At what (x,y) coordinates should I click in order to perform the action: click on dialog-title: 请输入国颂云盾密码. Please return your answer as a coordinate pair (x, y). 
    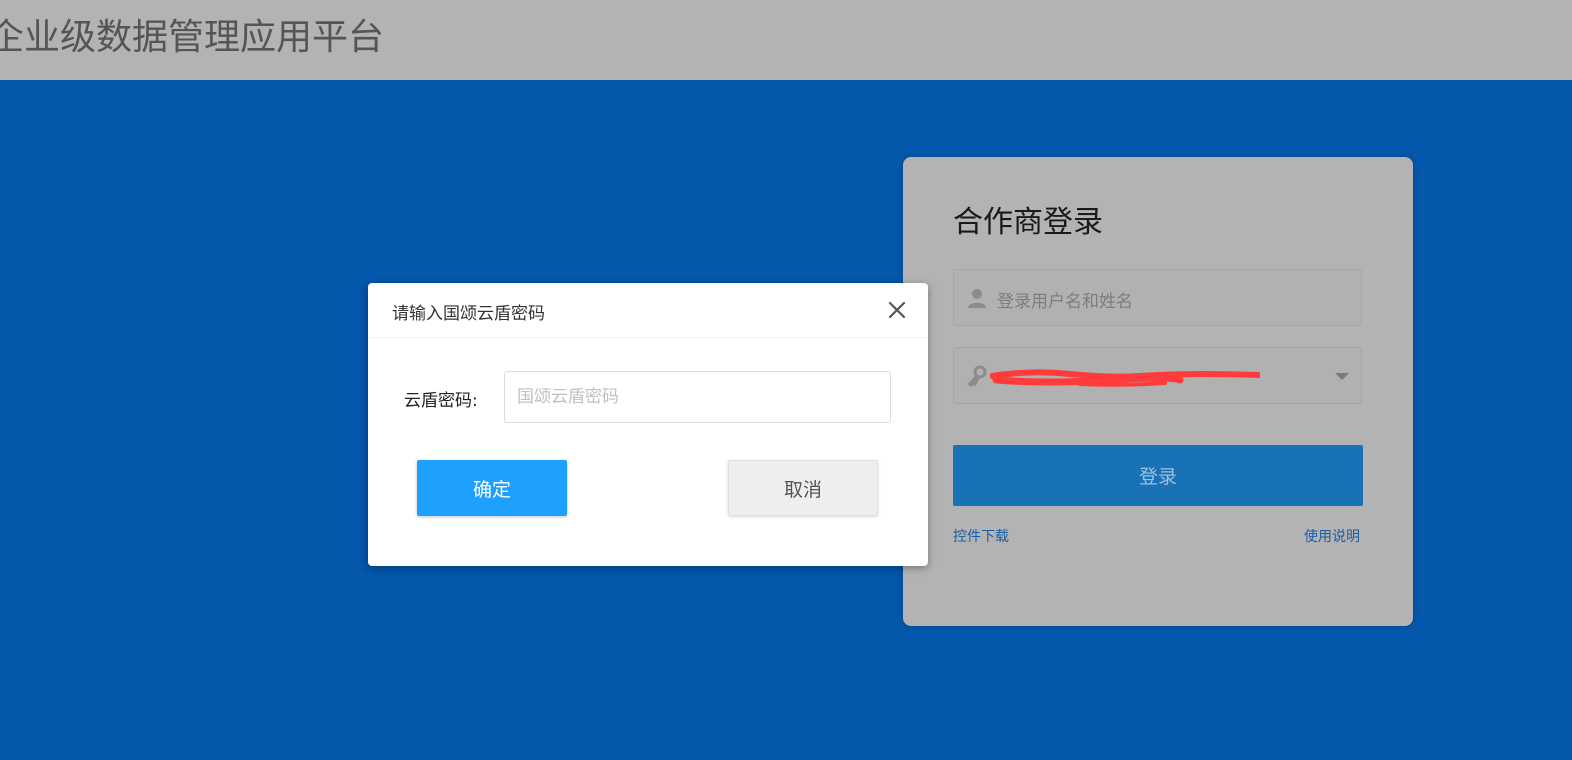
    Looking at the image, I should click on (468, 314).